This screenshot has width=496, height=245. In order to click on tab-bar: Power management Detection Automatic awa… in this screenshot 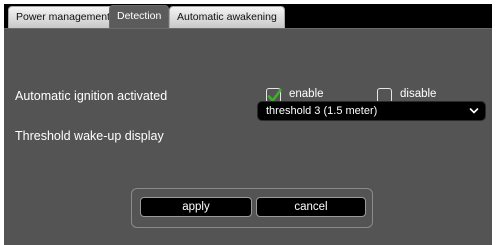, I will do `click(248, 16)`.